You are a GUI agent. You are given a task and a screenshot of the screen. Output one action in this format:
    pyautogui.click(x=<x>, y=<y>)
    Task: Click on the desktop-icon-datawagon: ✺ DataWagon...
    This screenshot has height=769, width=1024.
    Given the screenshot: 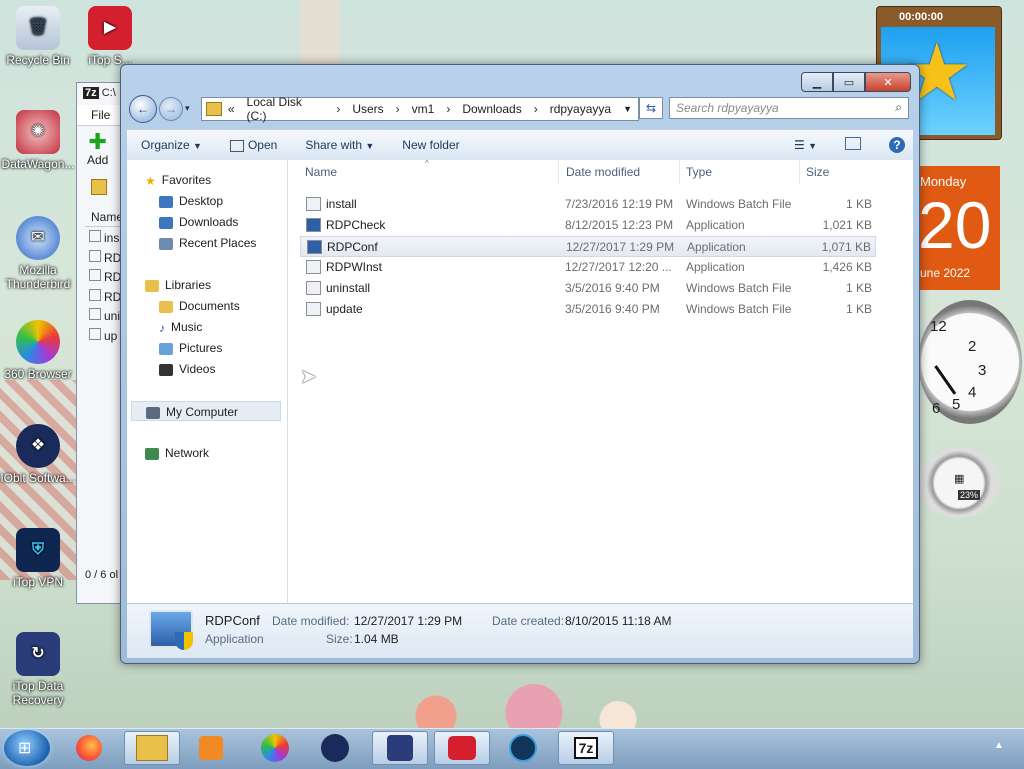 What is the action you would take?
    pyautogui.click(x=38, y=140)
    